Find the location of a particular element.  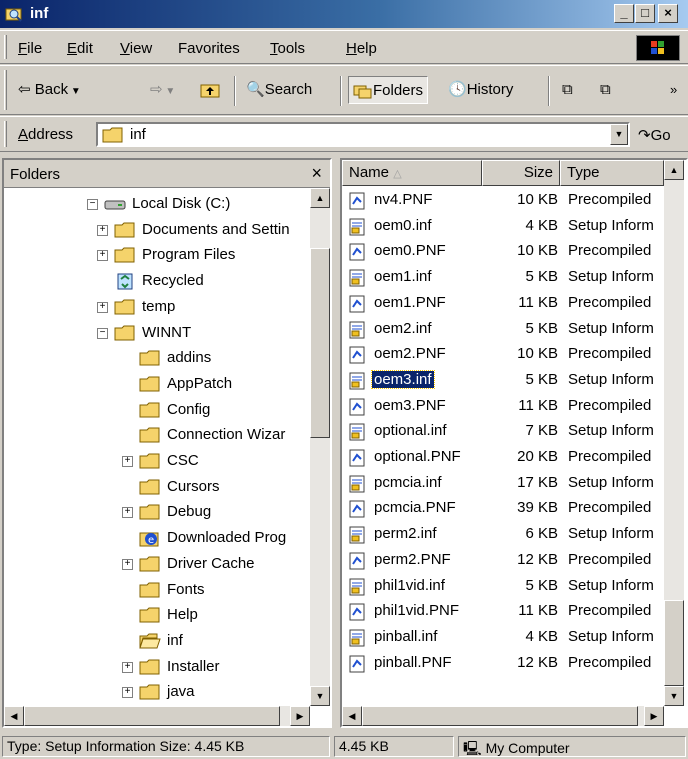

file-list-row: phil1vid.PNF 11 KB Precompiled is located at coordinates (502, 612).